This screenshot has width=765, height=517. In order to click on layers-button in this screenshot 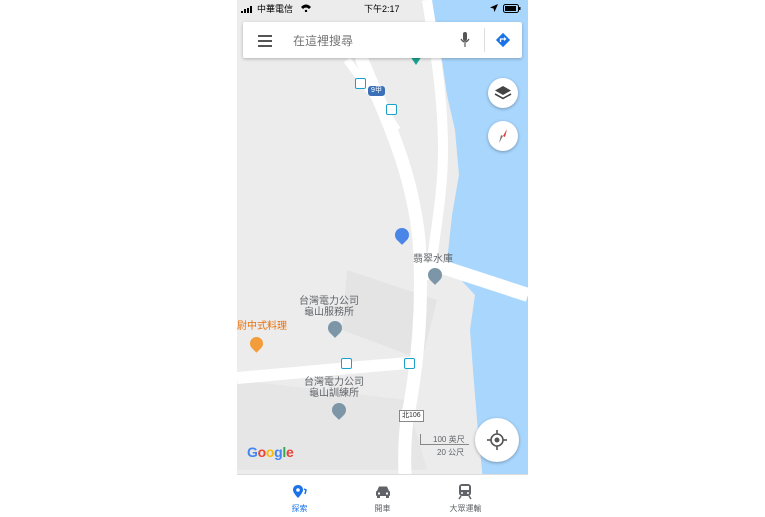, I will do `click(503, 93)`.